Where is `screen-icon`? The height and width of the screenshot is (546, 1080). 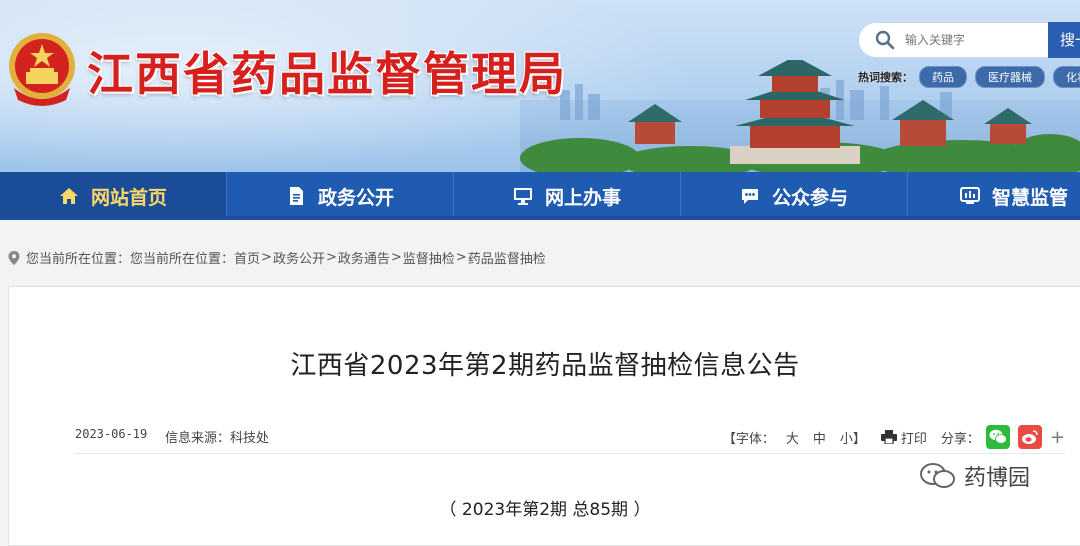
screen-icon is located at coordinates (970, 195).